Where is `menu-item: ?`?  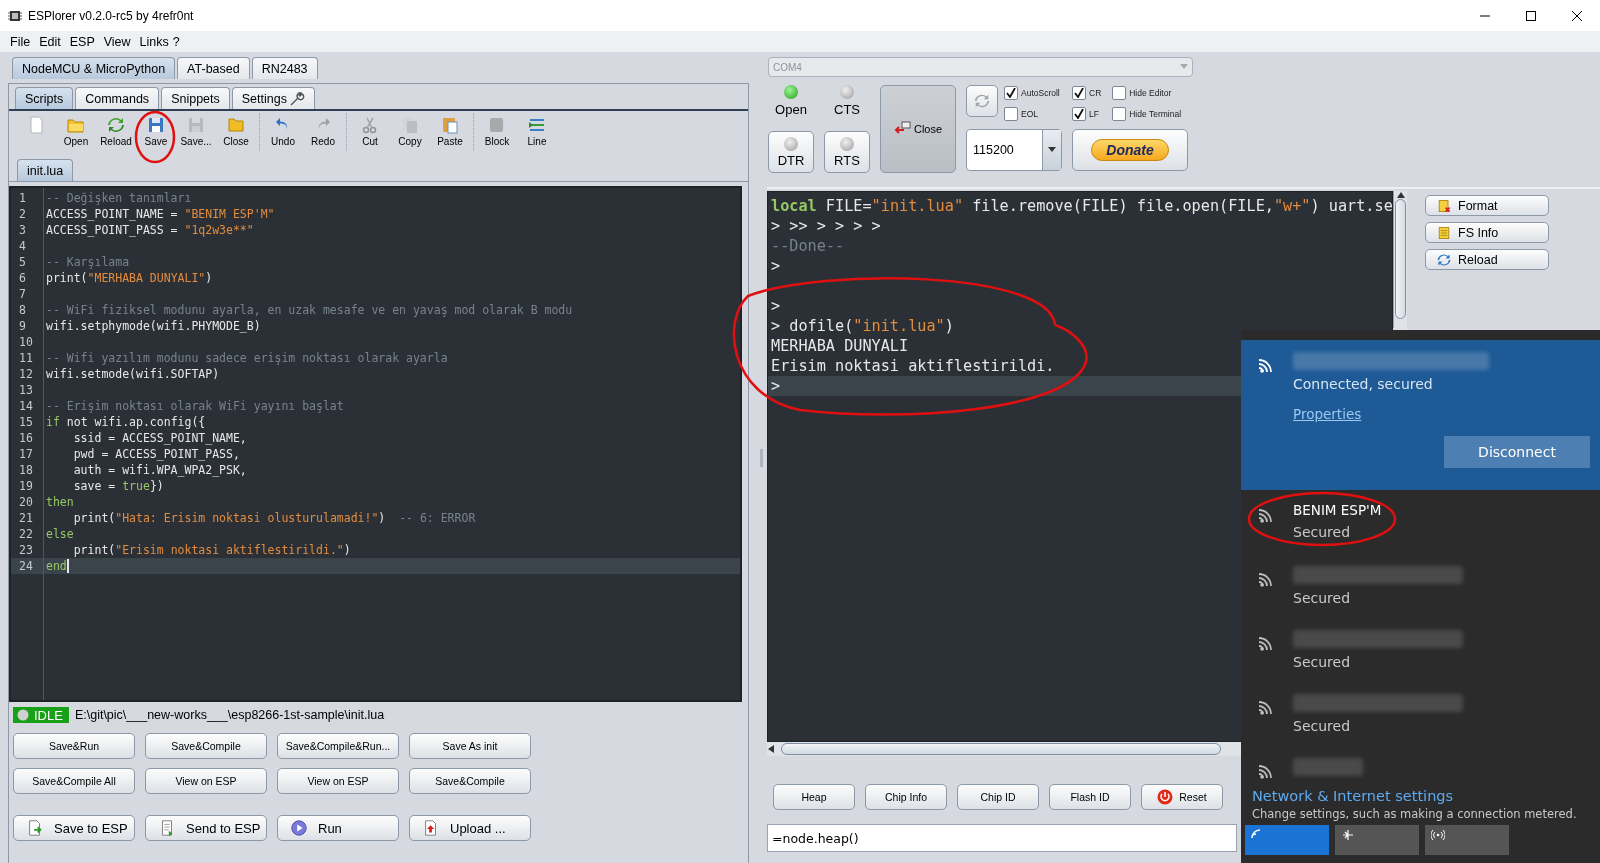
menu-item: ? is located at coordinates (176, 41).